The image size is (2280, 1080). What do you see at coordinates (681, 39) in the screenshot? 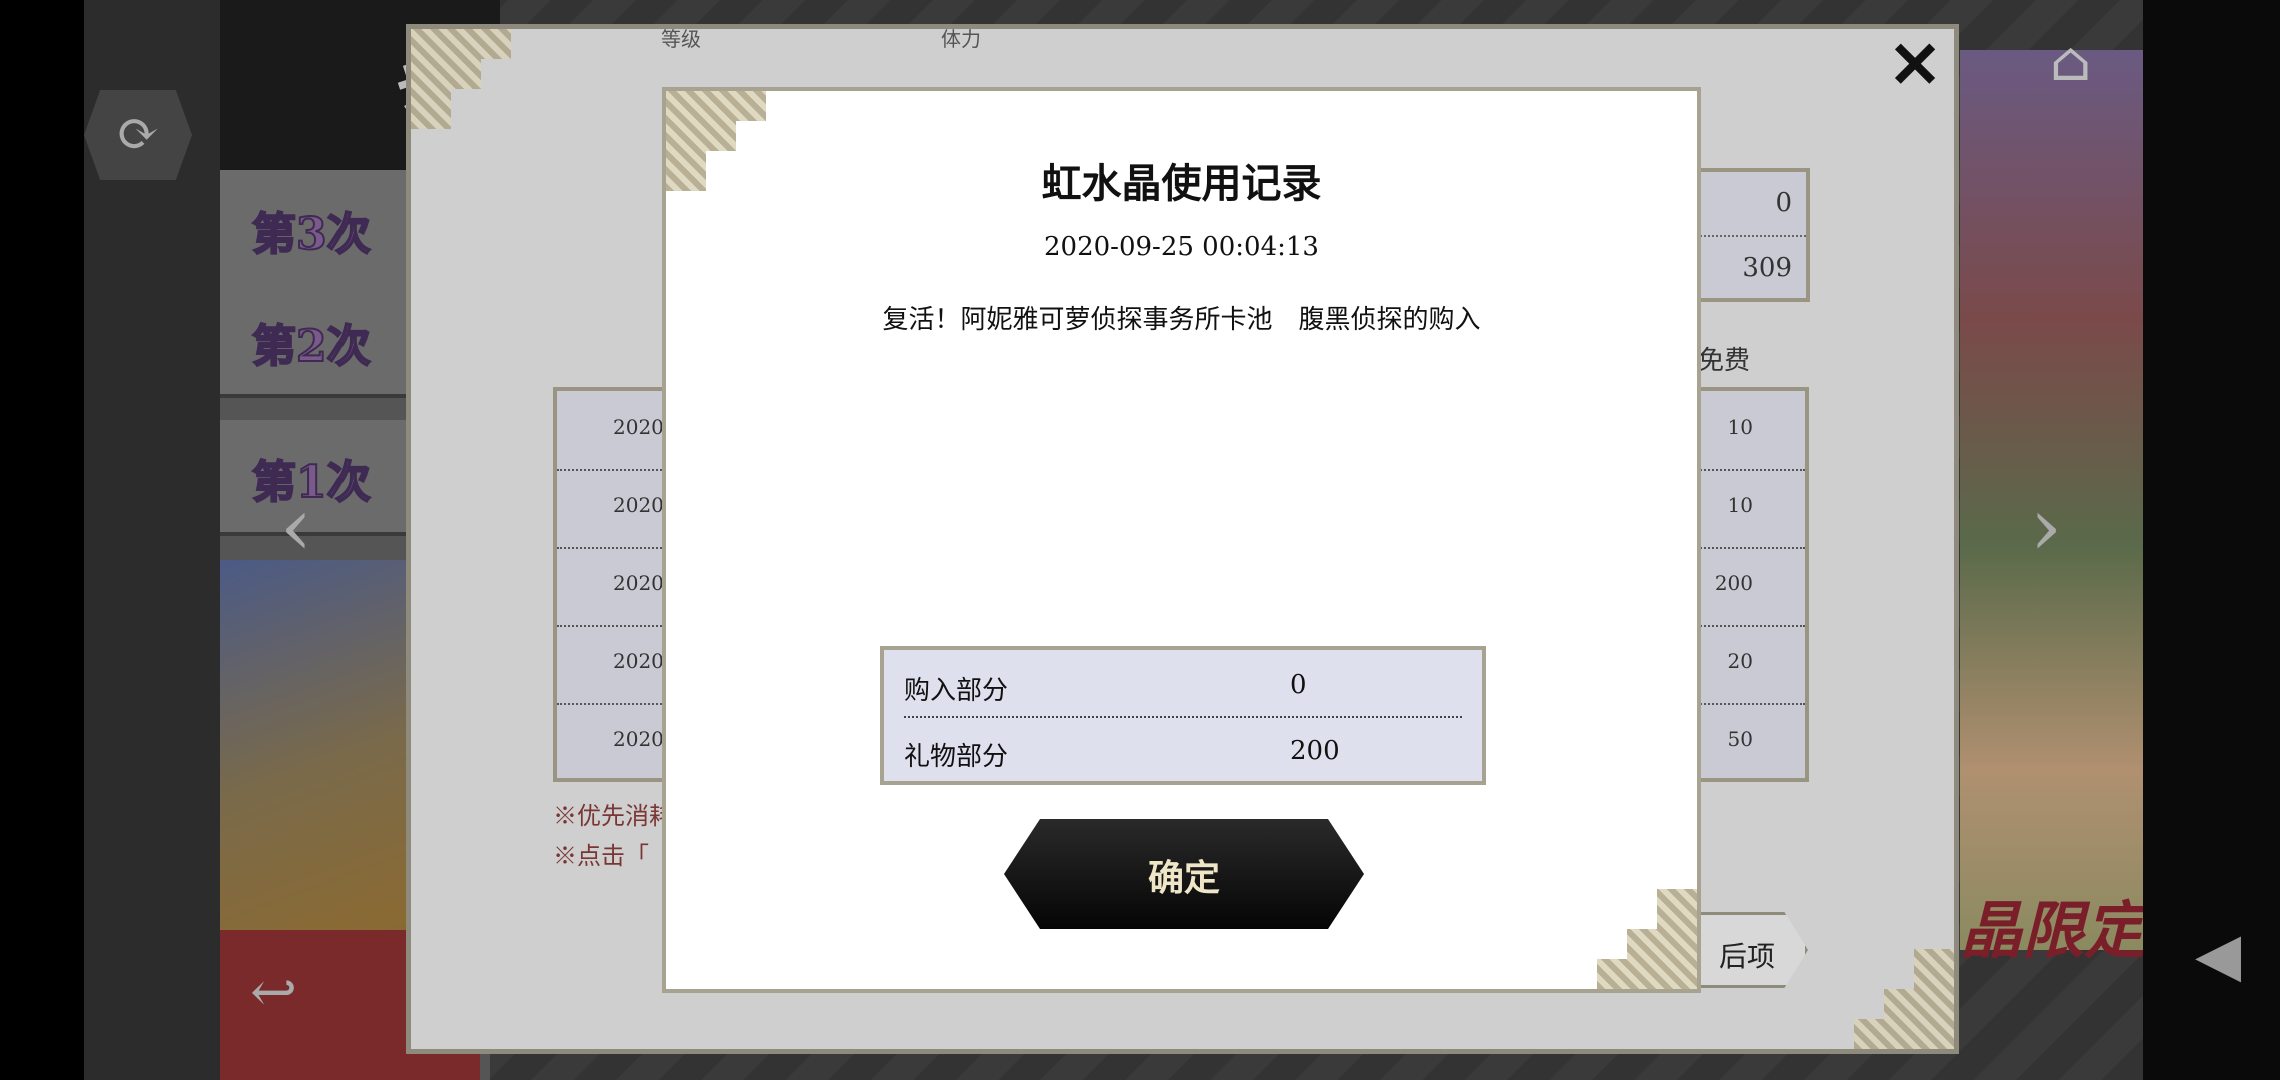
I see `level-label: 等级` at bounding box center [681, 39].